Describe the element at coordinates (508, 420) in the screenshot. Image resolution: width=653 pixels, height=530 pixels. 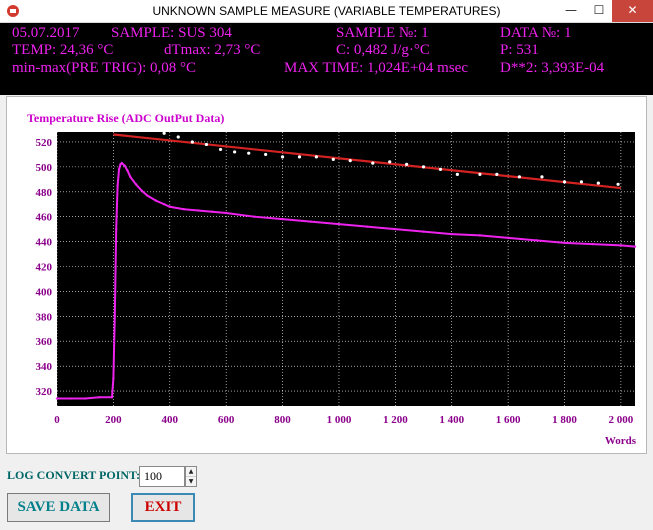
I see `x-tick-label: 1 600` at that location.